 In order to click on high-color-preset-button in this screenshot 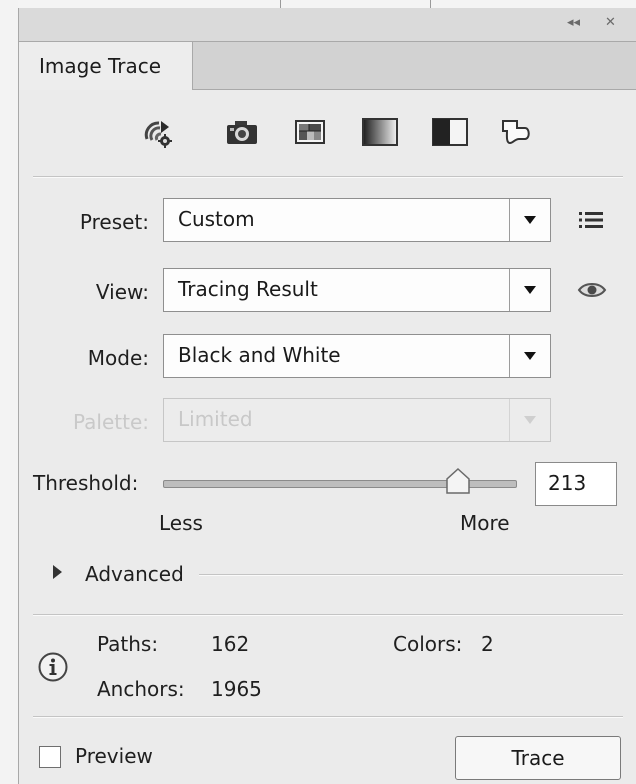, I will do `click(242, 132)`.